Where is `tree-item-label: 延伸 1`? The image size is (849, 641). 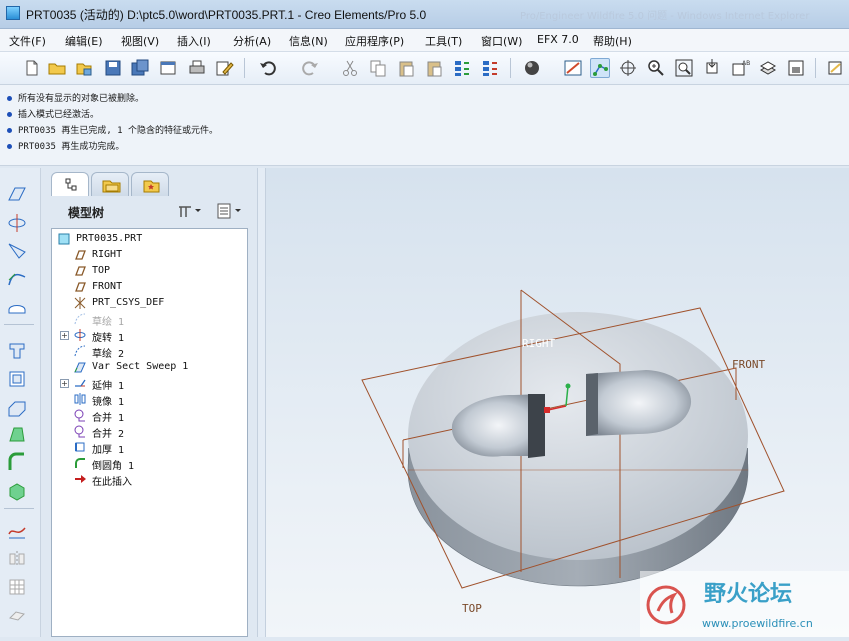 tree-item-label: 延伸 1 is located at coordinates (108, 386).